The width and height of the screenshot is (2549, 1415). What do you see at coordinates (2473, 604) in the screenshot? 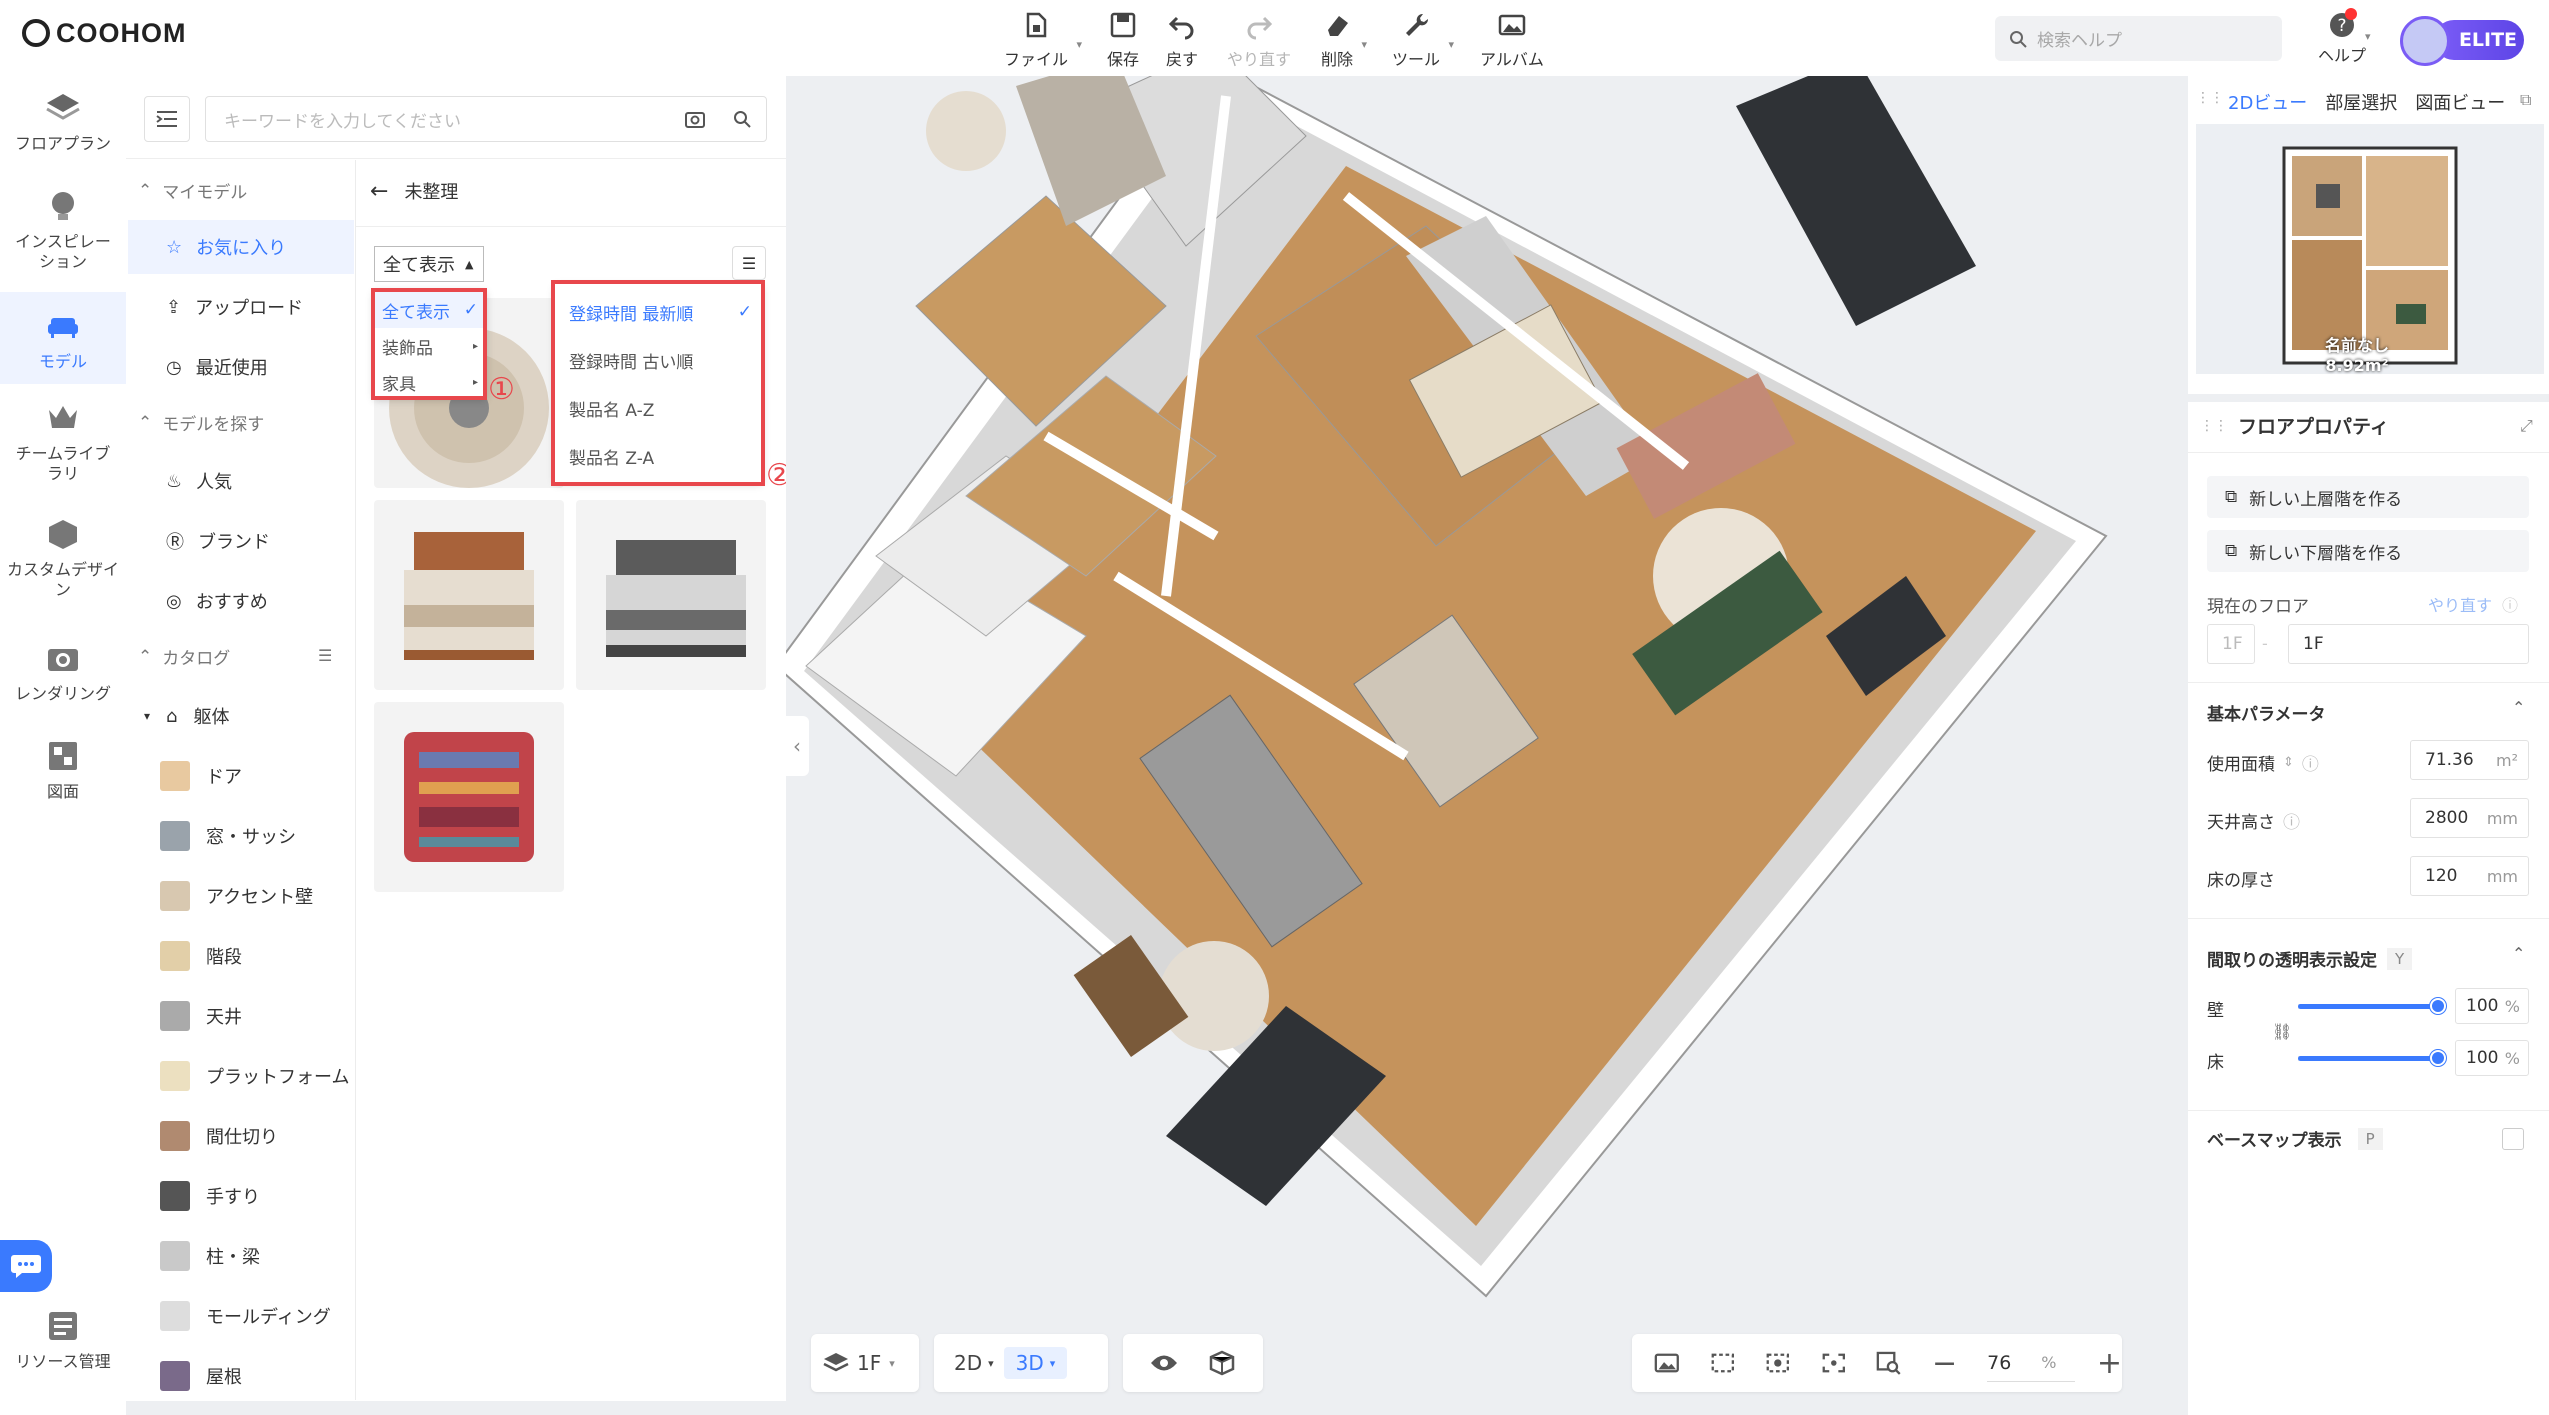
I see `floor-redo-link: やり直す ⓘ` at bounding box center [2473, 604].